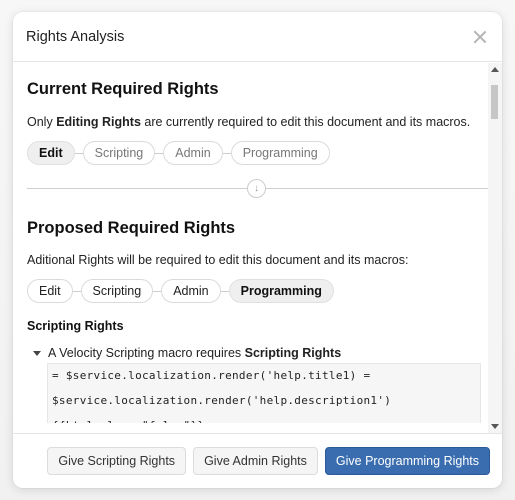  What do you see at coordinates (407, 461) in the screenshot?
I see `give-programming-rights-button: Give Programming Rights` at bounding box center [407, 461].